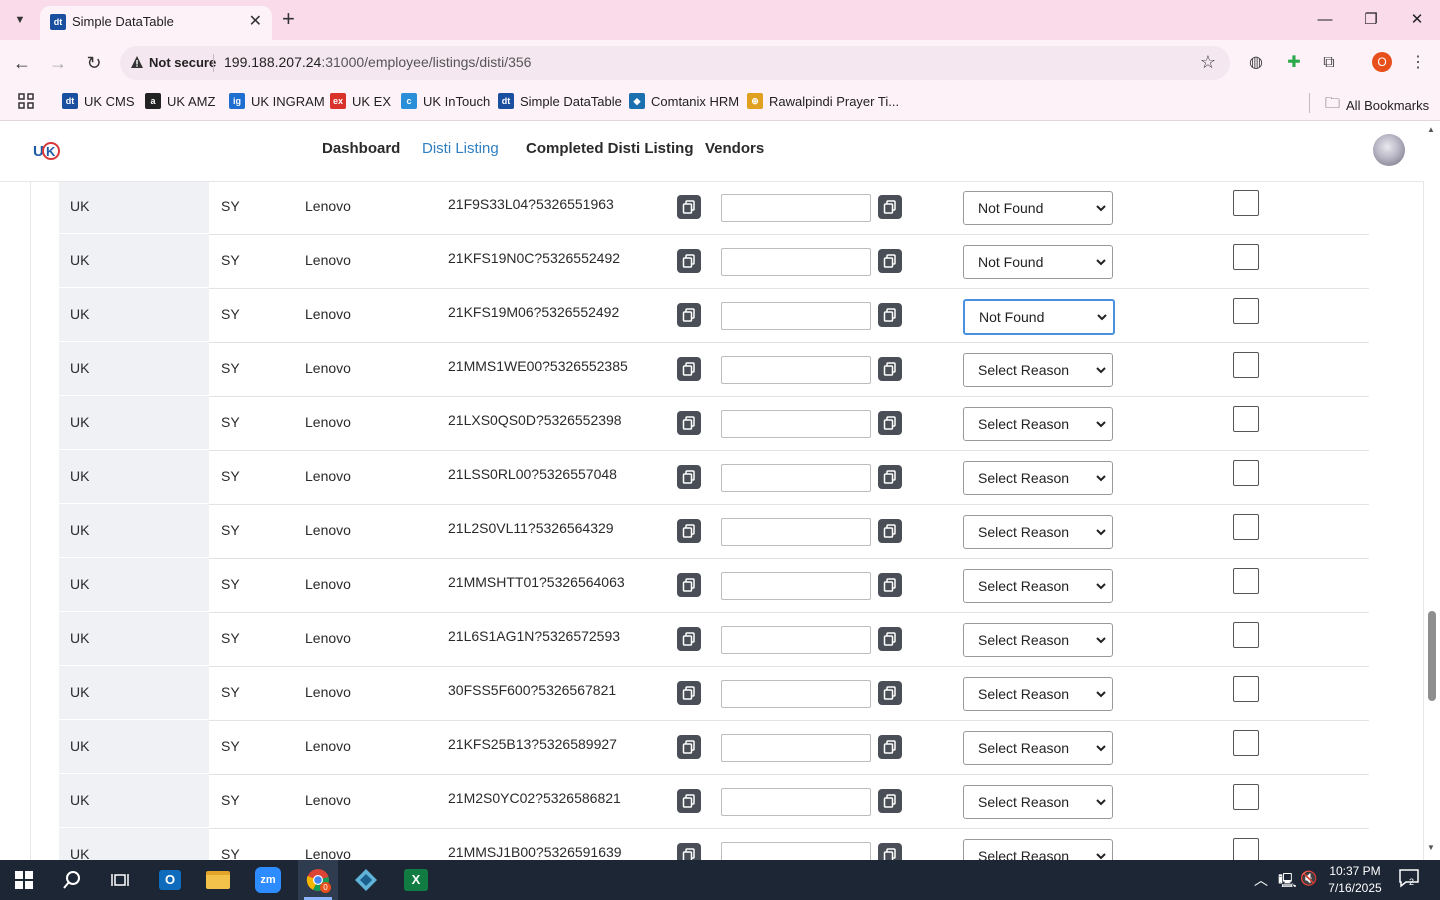  Describe the element at coordinates (1355, 880) in the screenshot. I see `system-clock: 10:37 PM 7/16/2025` at that location.